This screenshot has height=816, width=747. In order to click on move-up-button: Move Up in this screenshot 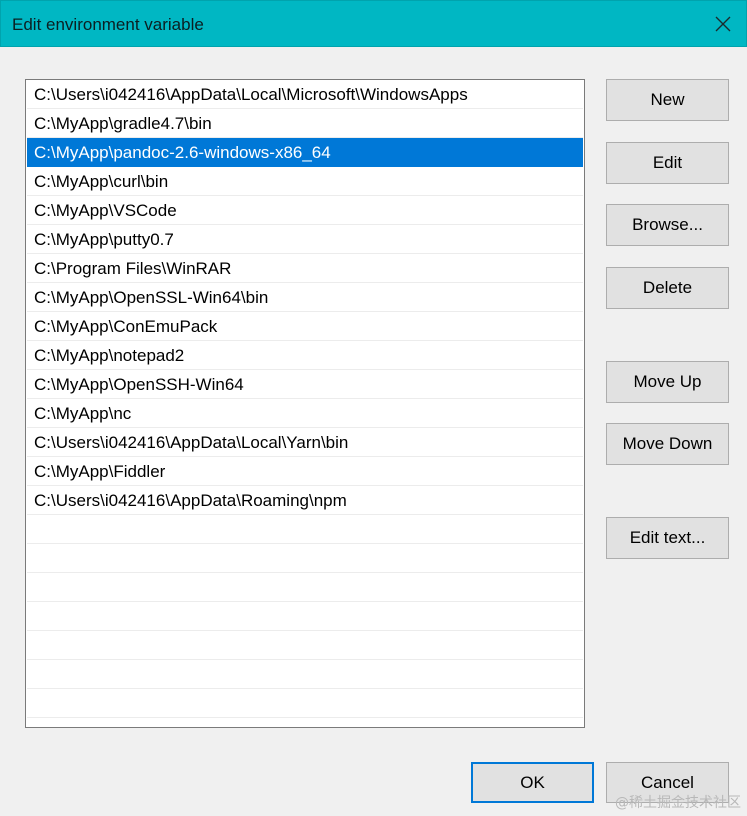, I will do `click(667, 382)`.